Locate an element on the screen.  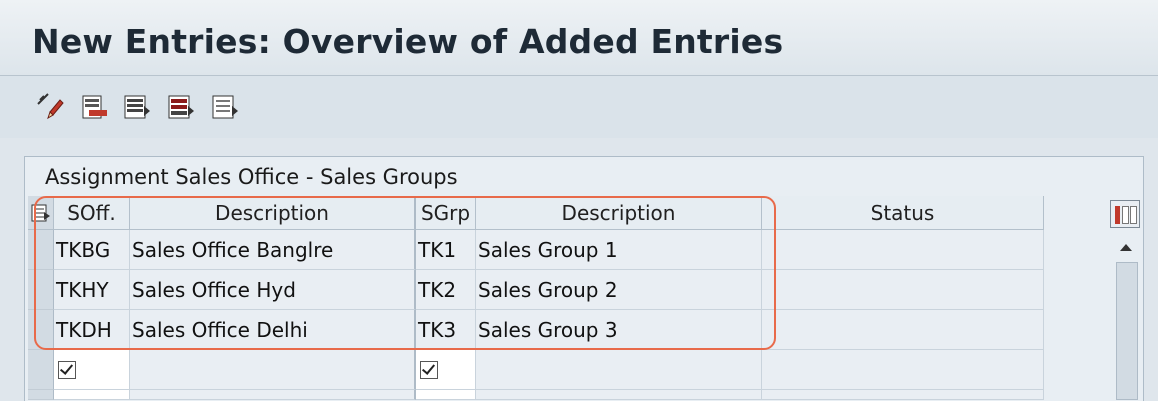
select-block-button is located at coordinates (181, 107).